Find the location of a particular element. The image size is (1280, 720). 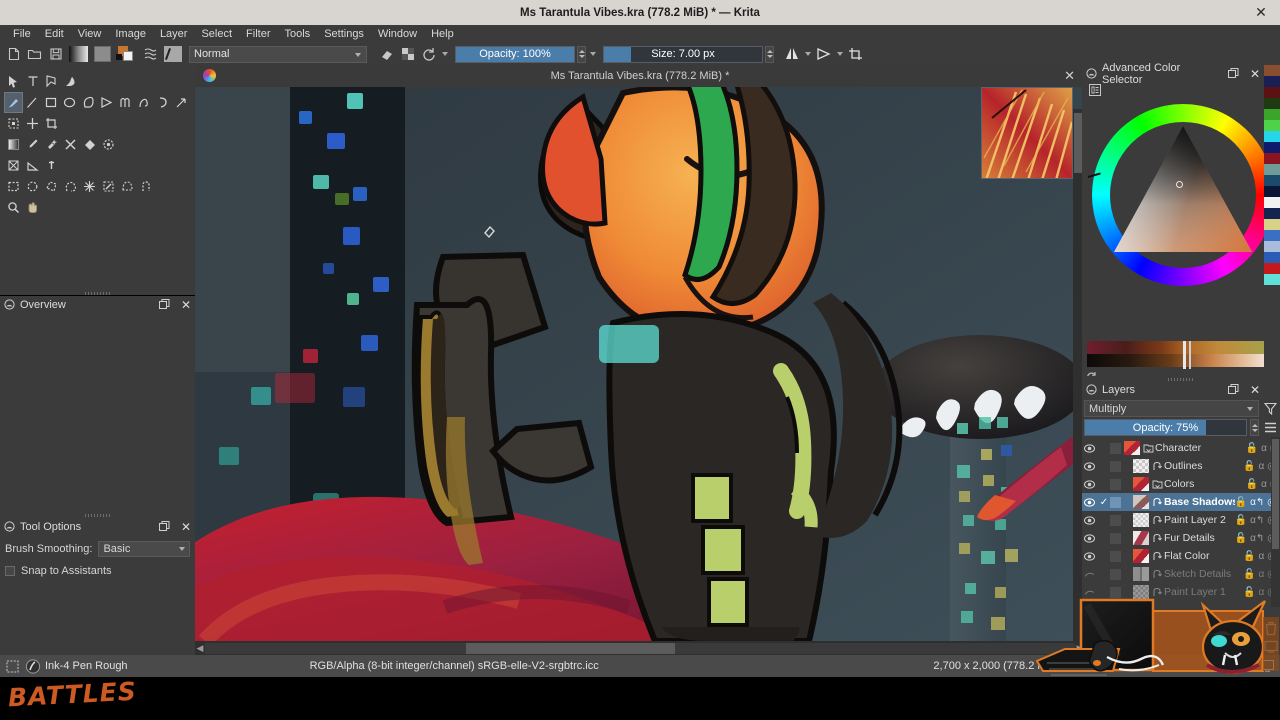

layer-row-character: Character 🔓 α ■ is located at coordinates (1181, 448).